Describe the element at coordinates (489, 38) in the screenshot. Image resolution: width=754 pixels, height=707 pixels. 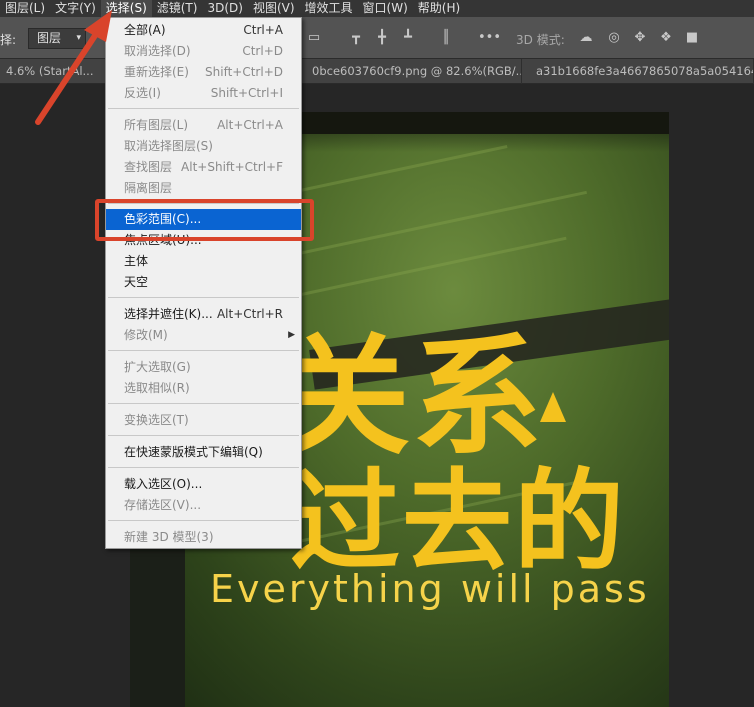
I see `more-options-icon: •••` at that location.